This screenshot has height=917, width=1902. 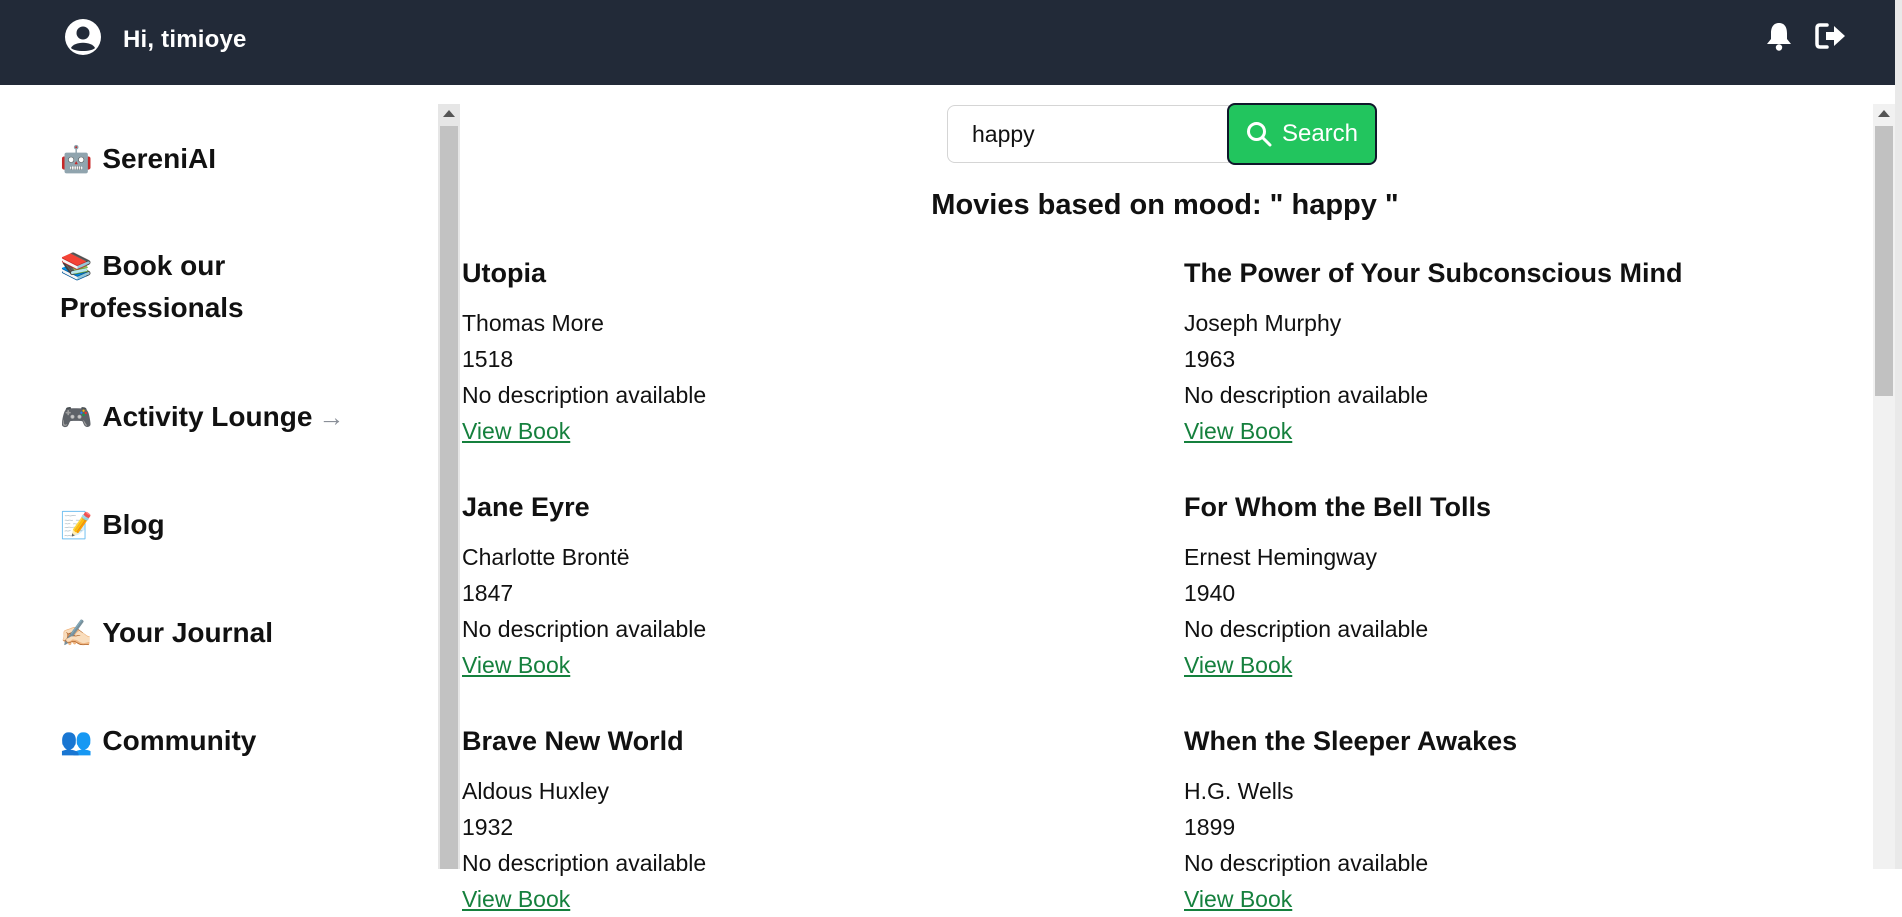 I want to click on sidebar-item-blog: 📝 Blog, so click(x=112, y=525).